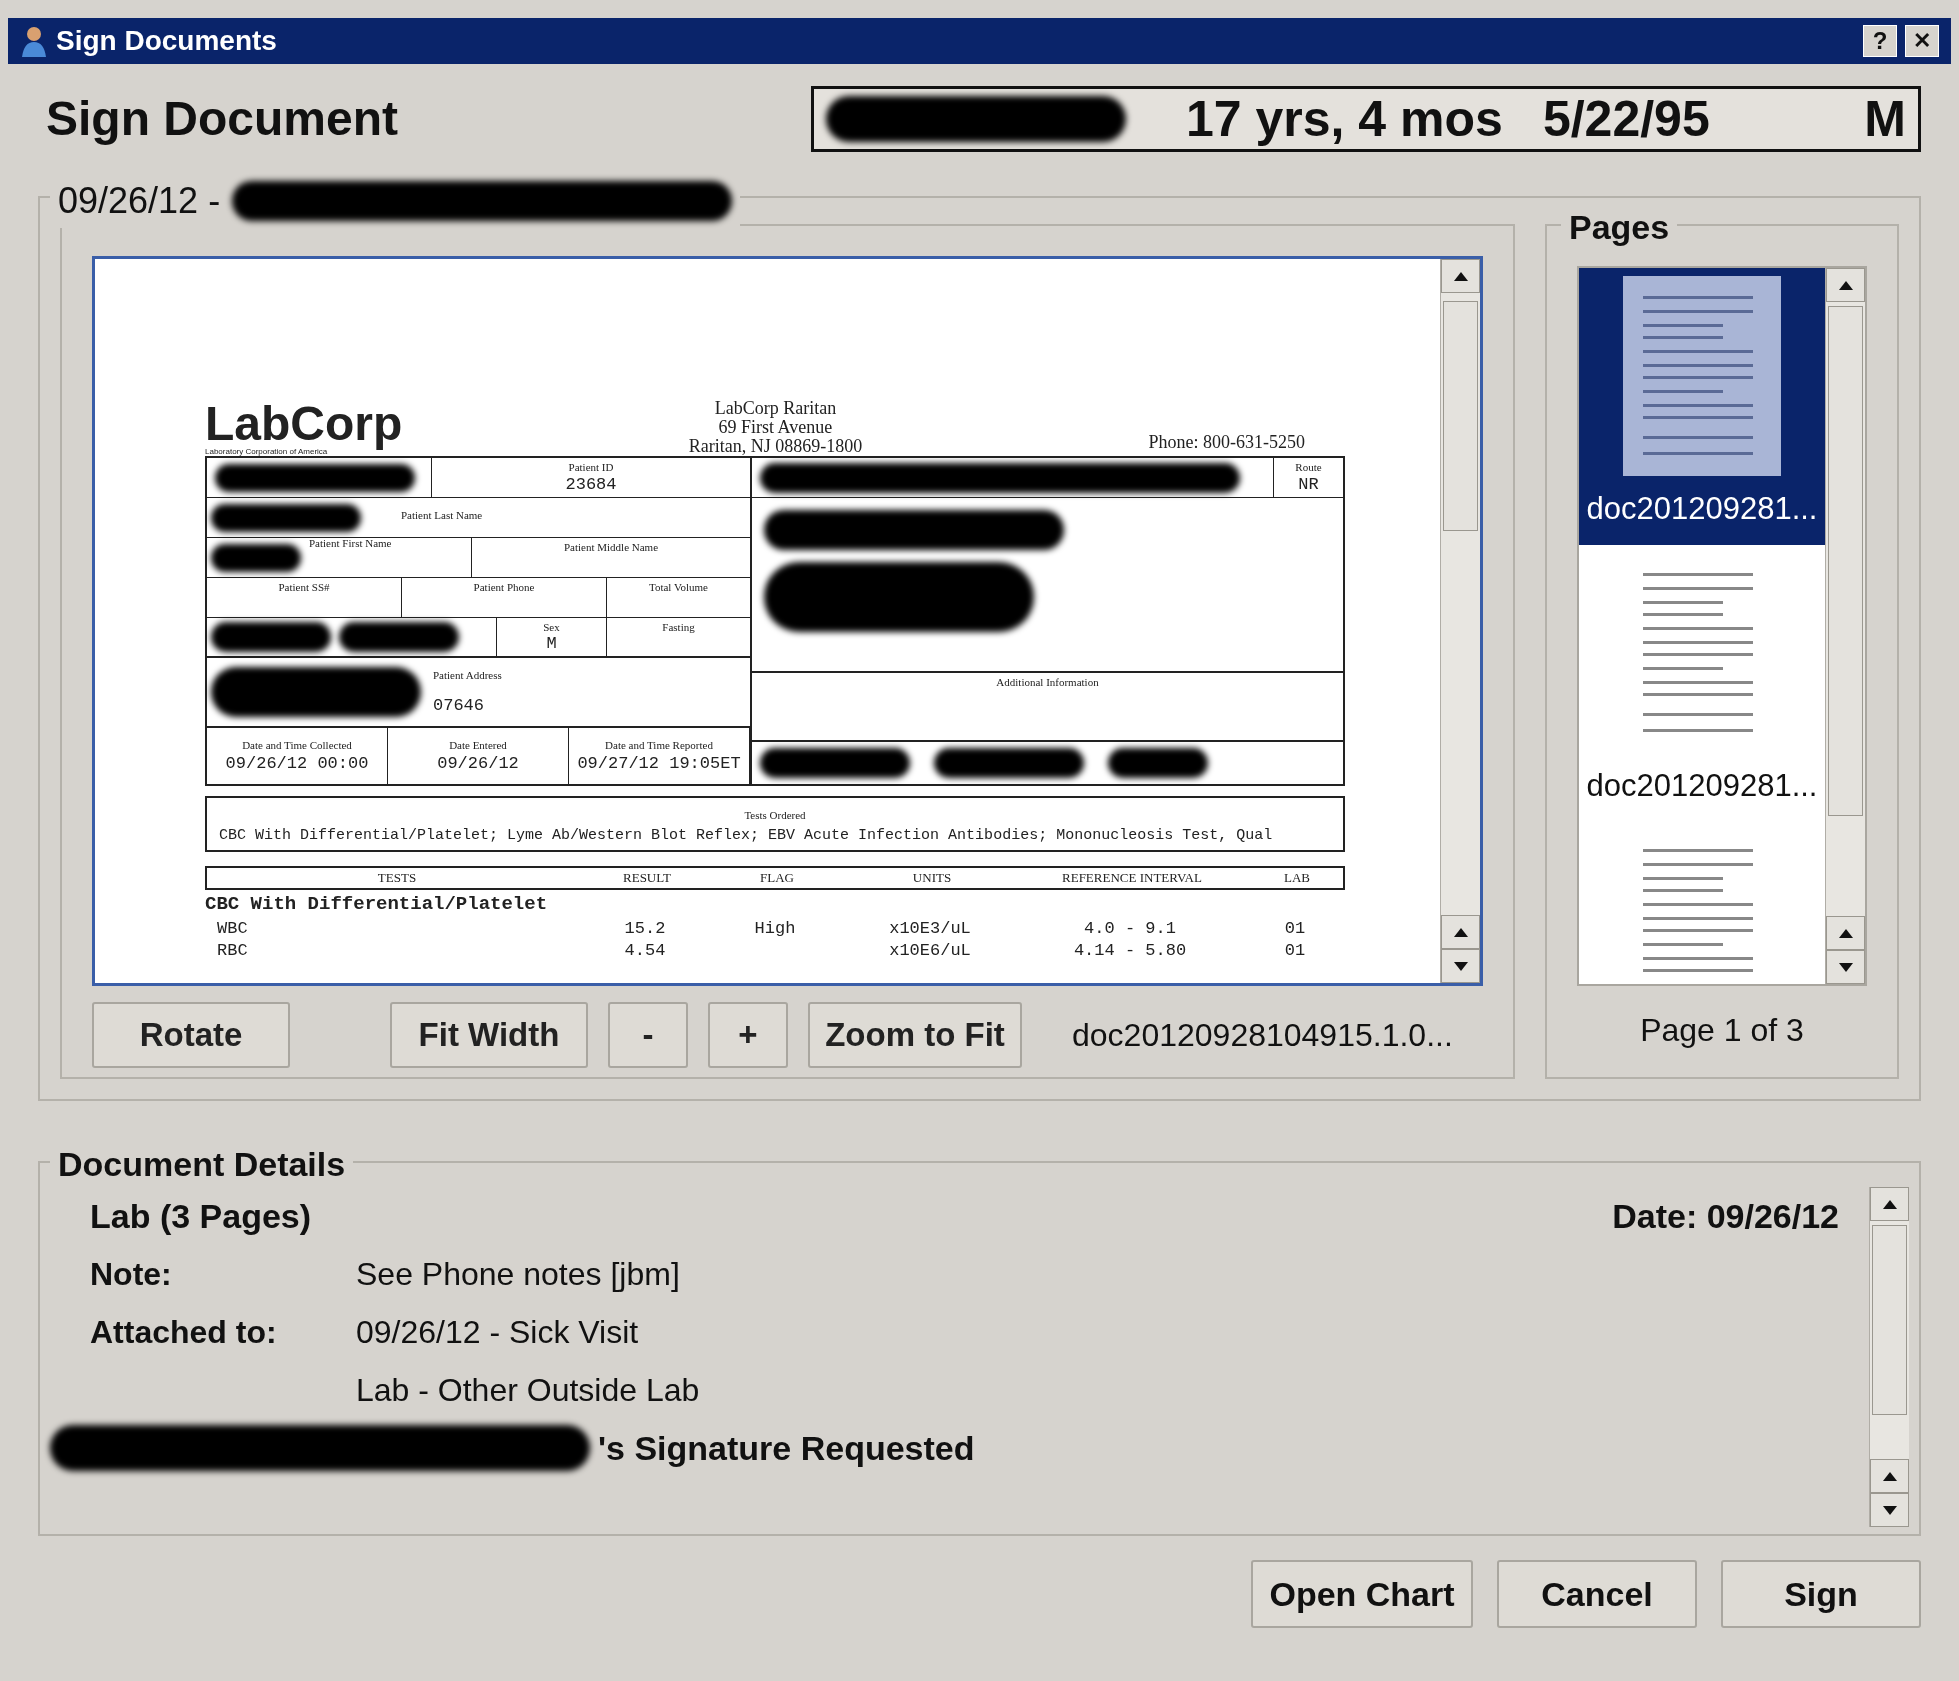  I want to click on toolbar-button: Fit Width, so click(489, 1035).